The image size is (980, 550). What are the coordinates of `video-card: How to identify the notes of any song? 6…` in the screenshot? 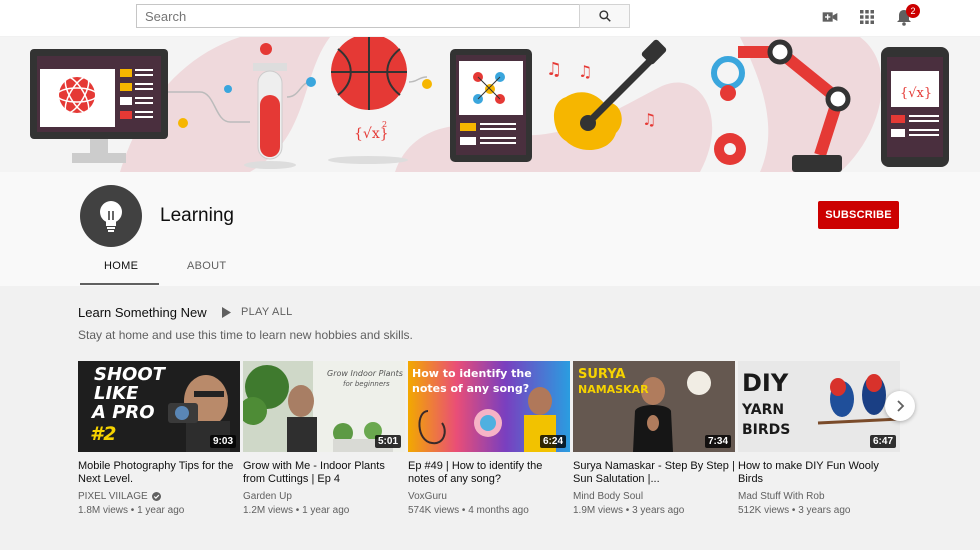 It's located at (489, 438).